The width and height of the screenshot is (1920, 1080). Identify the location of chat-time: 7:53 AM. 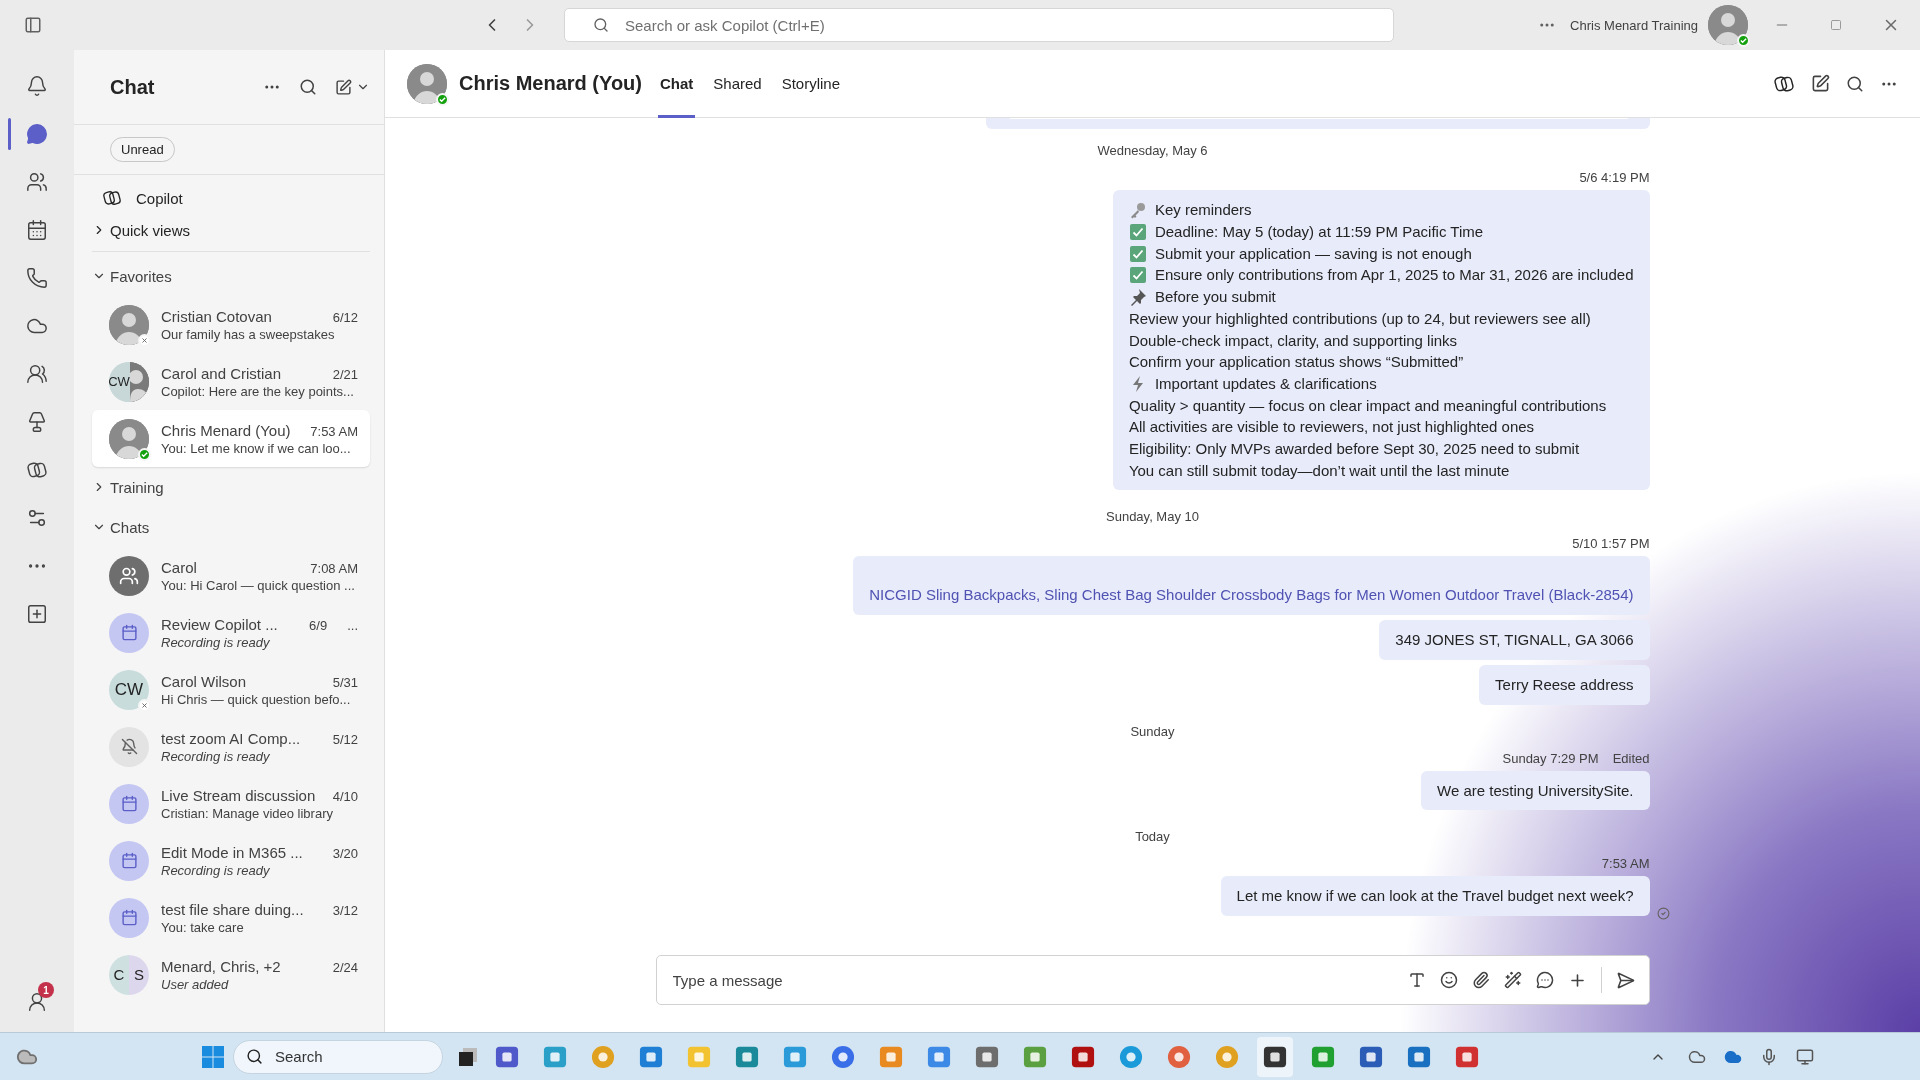
(334, 431).